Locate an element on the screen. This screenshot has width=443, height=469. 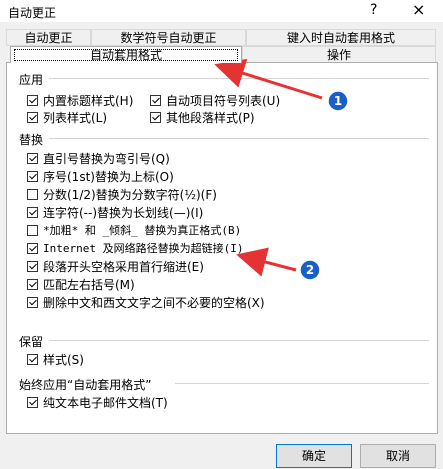
tab-autoformat: 自动套用格式 is located at coordinates (126, 54).